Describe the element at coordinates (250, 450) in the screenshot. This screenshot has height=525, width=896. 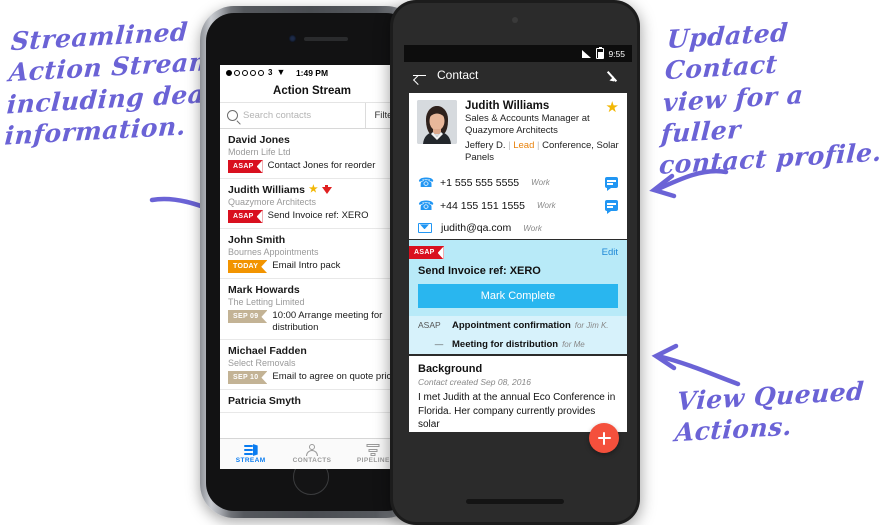
I see `stream-icon` at that location.